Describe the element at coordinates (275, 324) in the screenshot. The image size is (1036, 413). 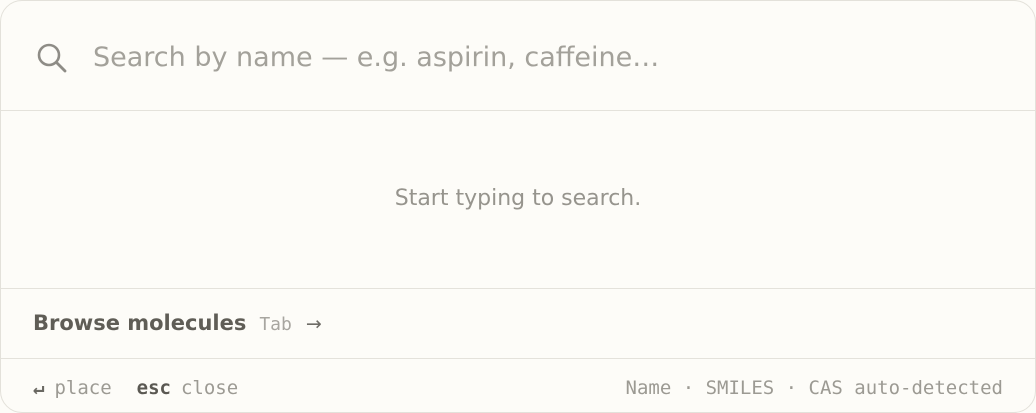
I see `tab-key-hint: Tab` at that location.